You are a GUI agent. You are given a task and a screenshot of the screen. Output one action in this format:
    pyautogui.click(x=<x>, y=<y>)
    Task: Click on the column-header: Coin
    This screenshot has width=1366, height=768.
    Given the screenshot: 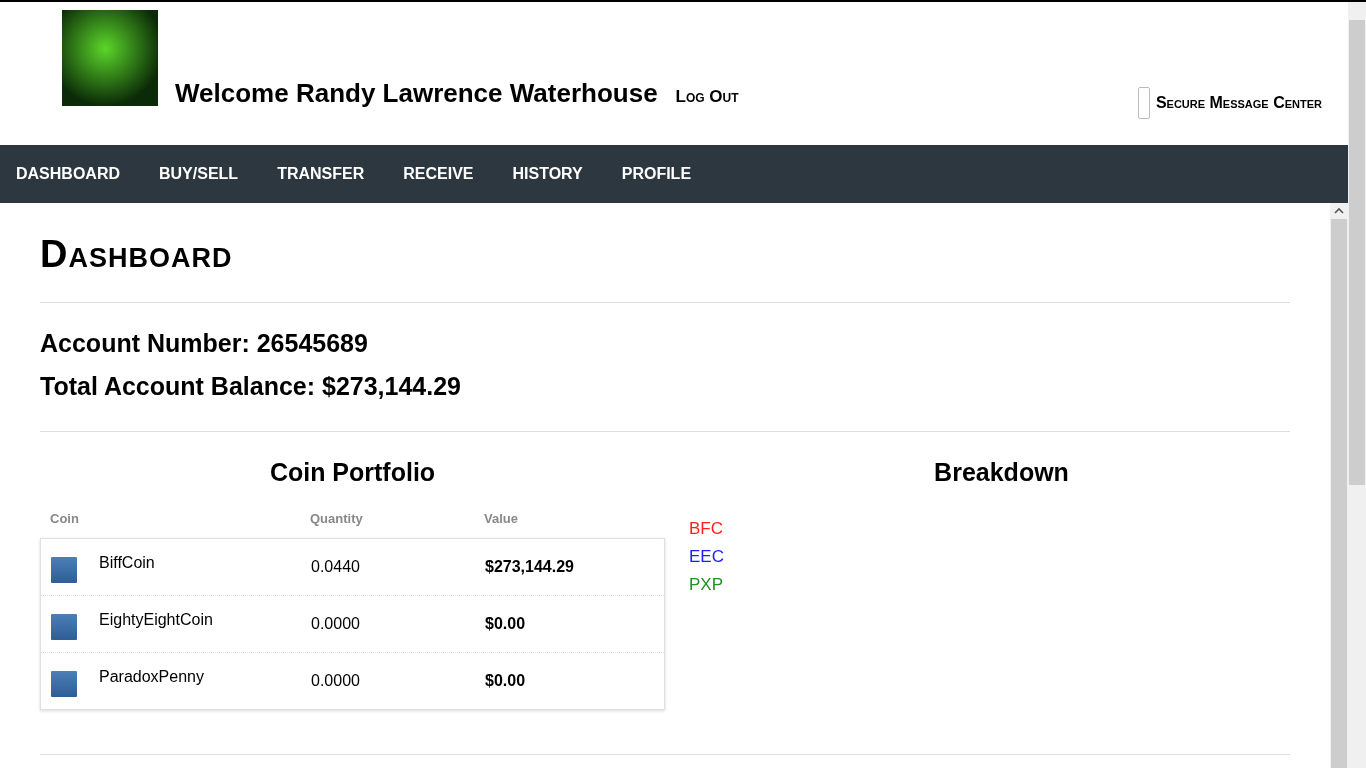 What is the action you would take?
    pyautogui.click(x=65, y=518)
    